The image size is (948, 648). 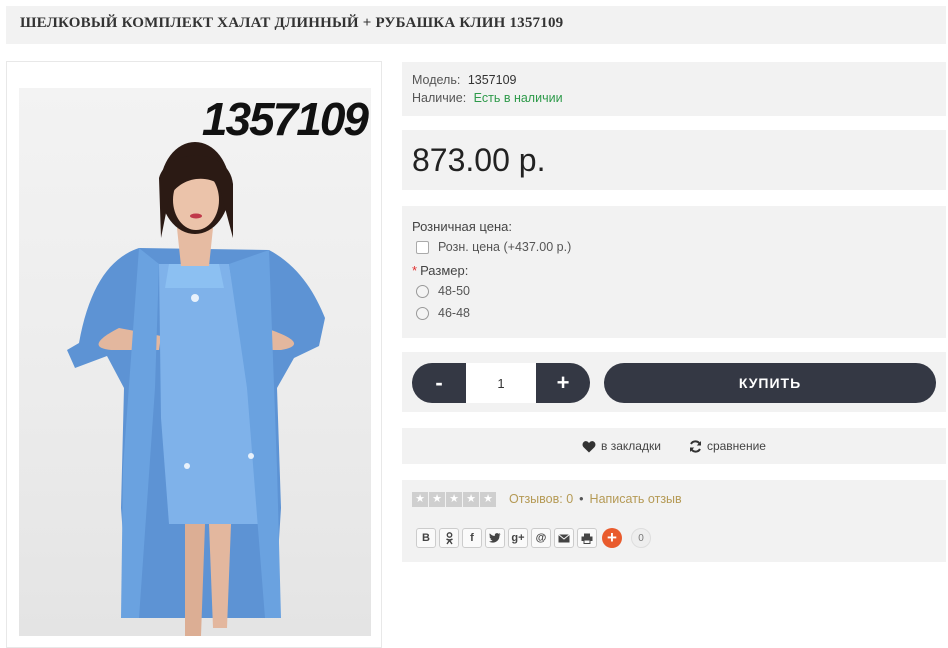 What do you see at coordinates (589, 446) in the screenshot?
I see `heart-icon` at bounding box center [589, 446].